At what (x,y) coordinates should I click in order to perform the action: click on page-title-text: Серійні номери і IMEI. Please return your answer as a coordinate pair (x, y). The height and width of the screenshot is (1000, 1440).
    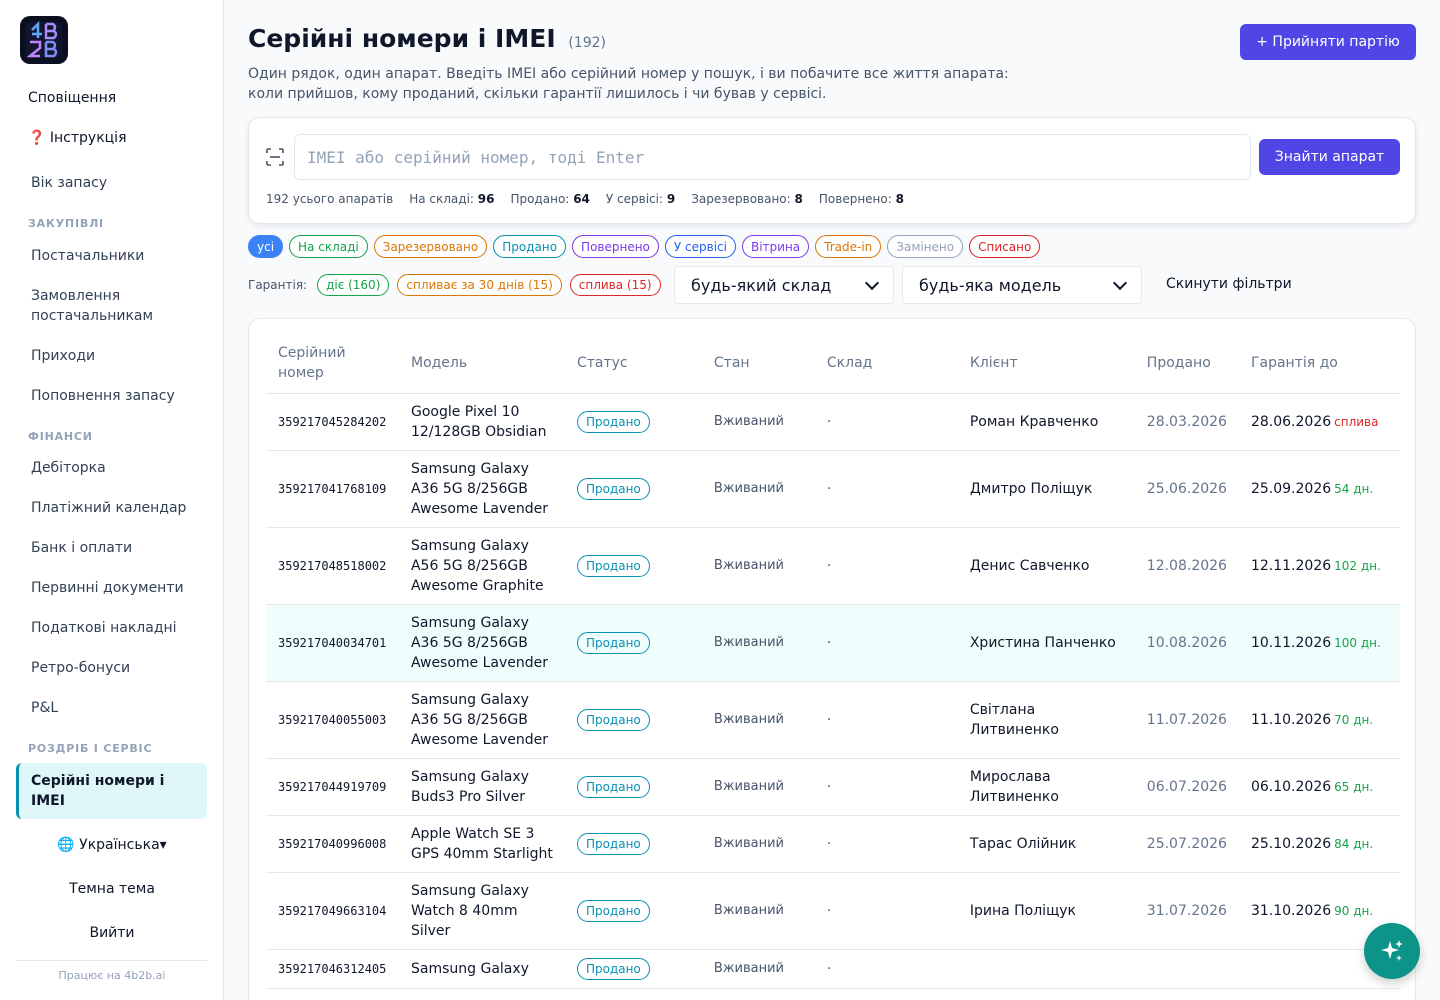
    Looking at the image, I should click on (402, 38).